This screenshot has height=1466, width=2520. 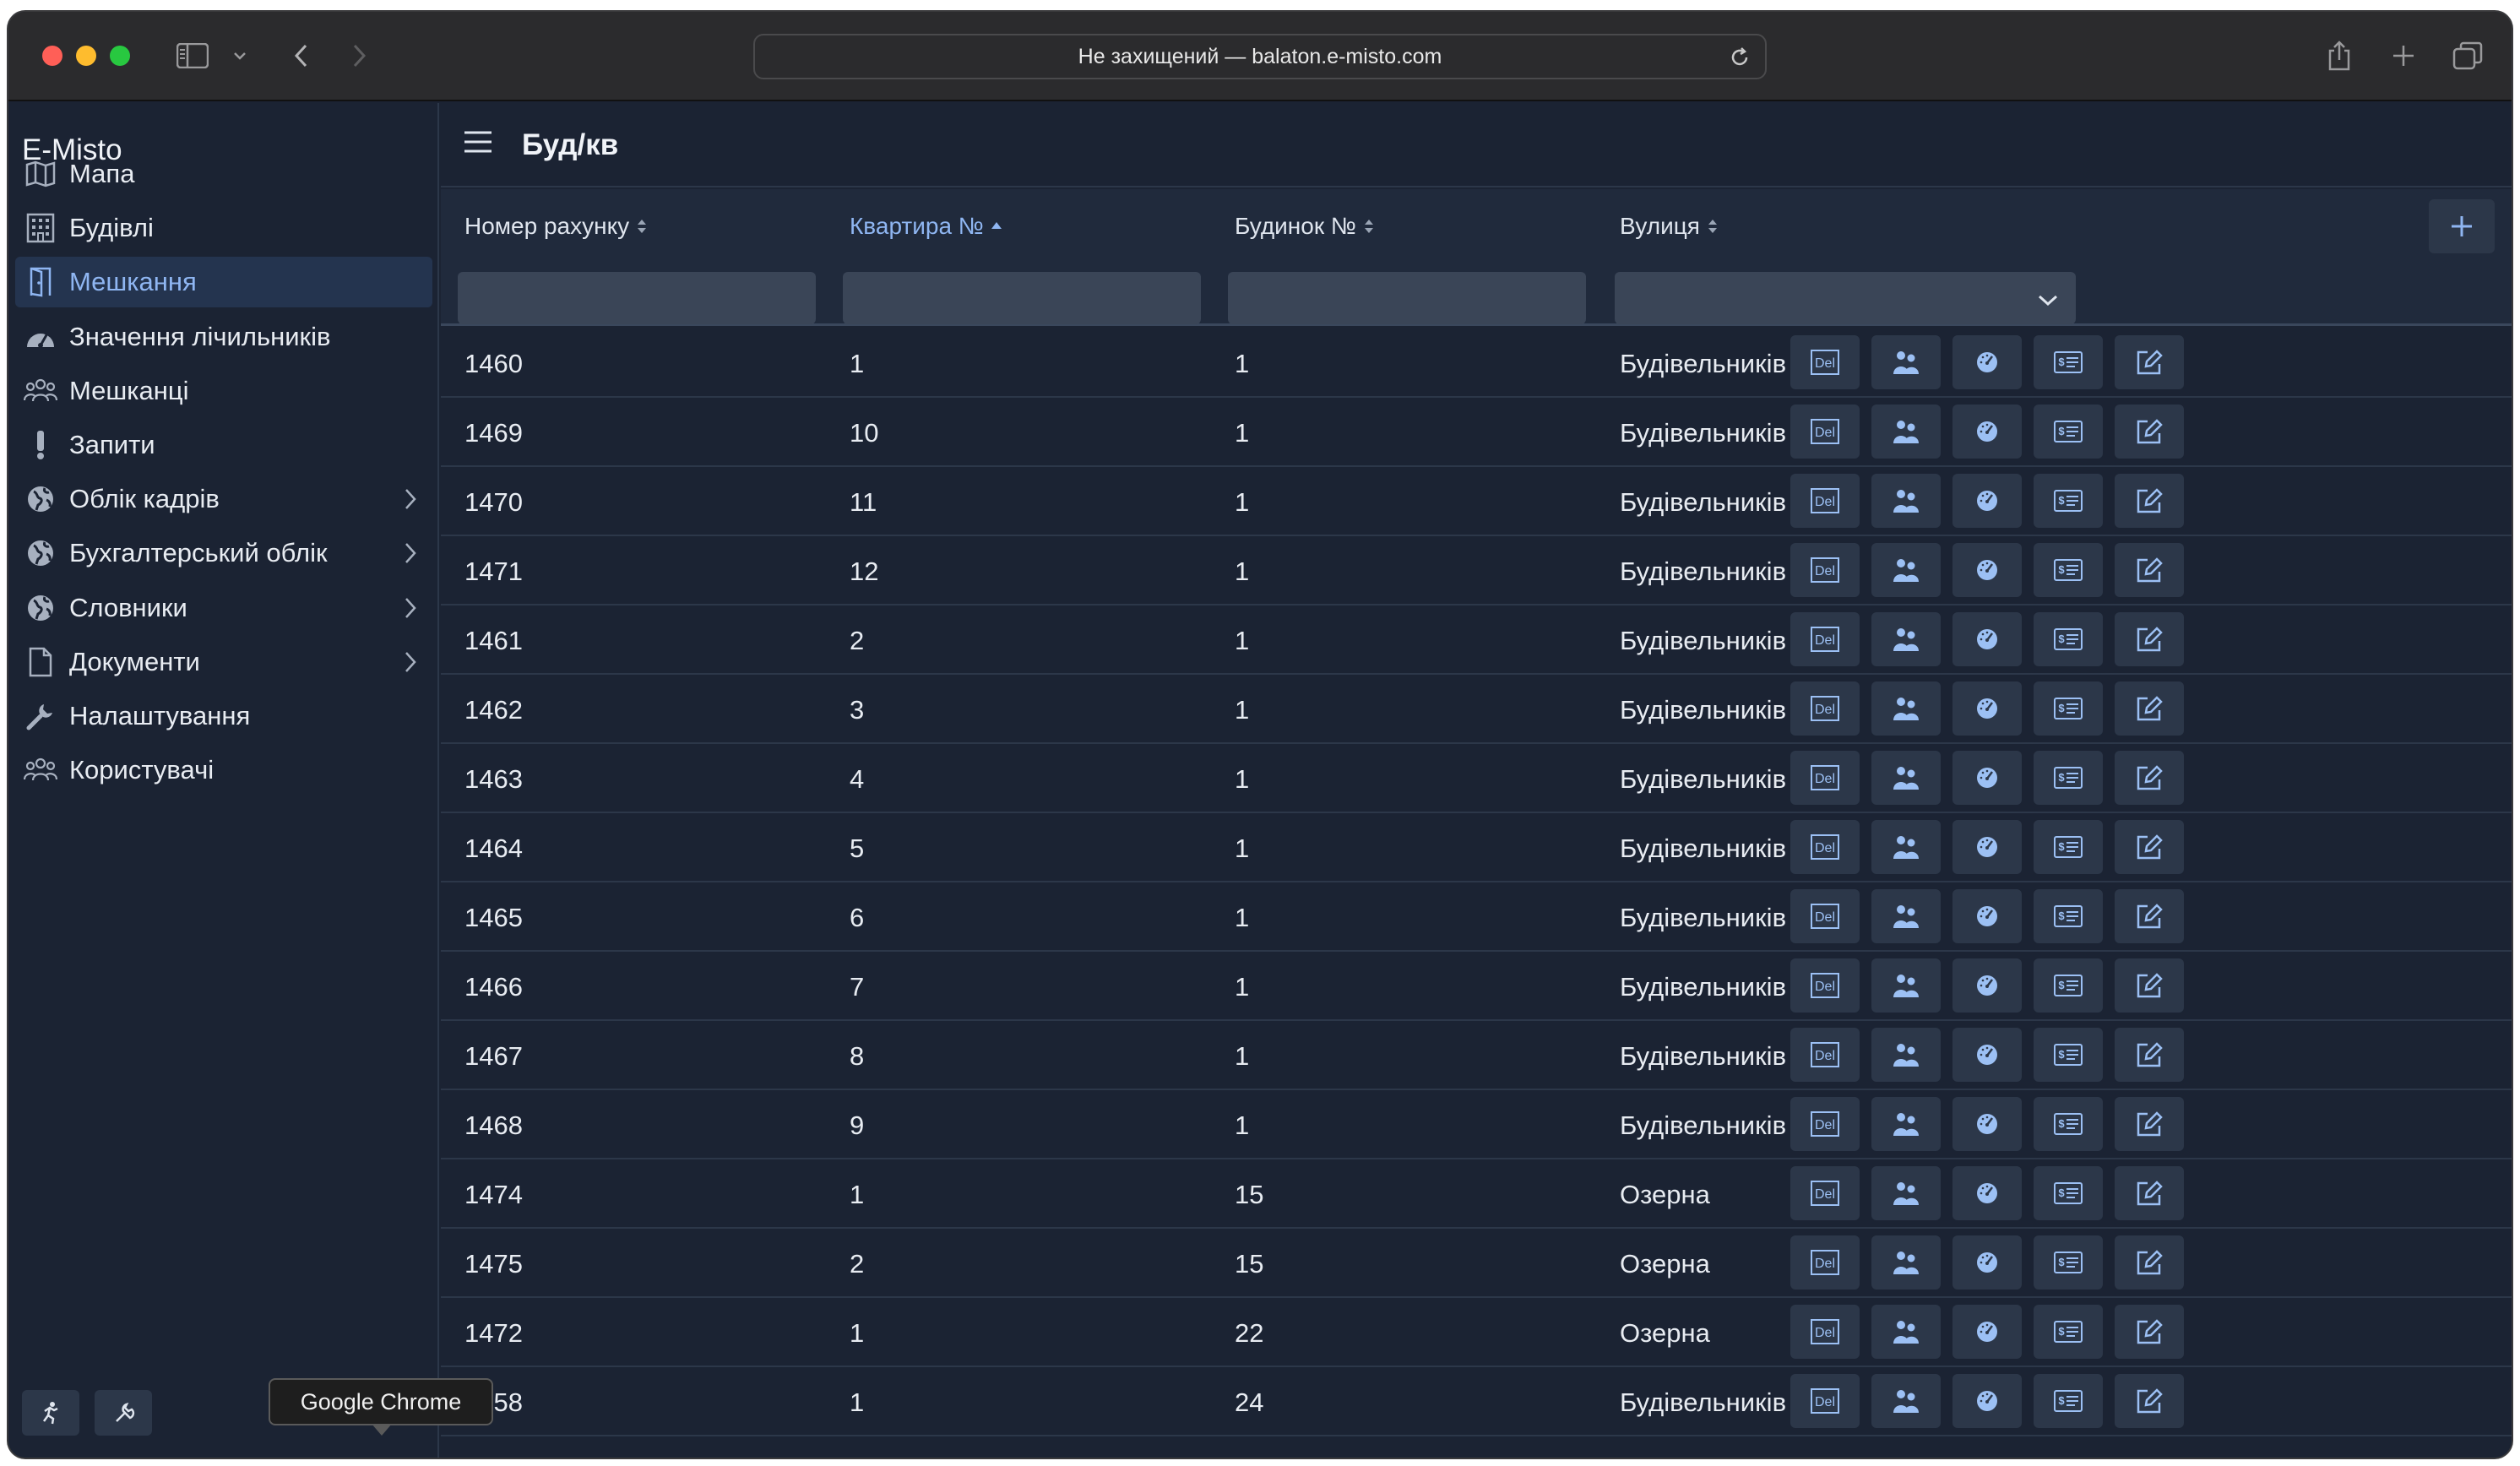 What do you see at coordinates (240, 55) in the screenshot?
I see `chevron-down-icon` at bounding box center [240, 55].